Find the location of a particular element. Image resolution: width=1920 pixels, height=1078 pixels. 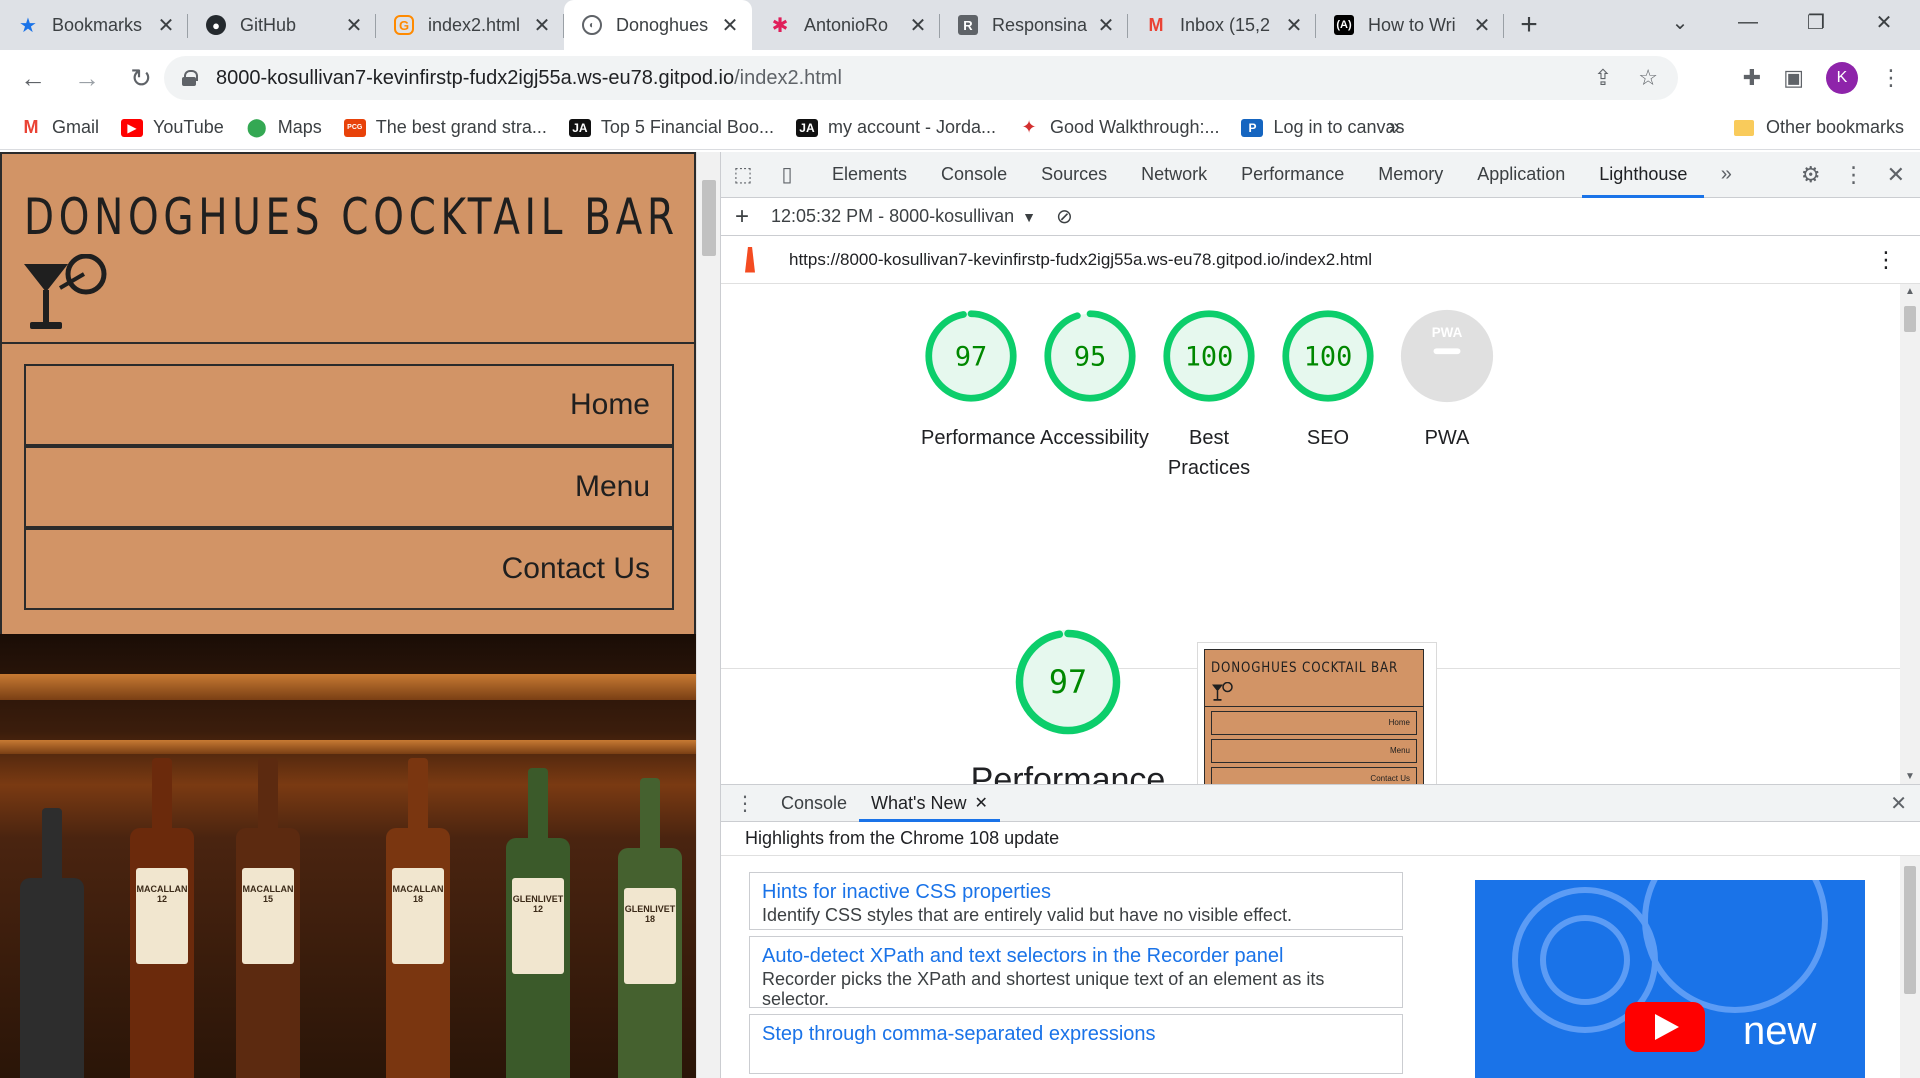

menu-dots-icon: ⋮ is located at coordinates (1891, 78).